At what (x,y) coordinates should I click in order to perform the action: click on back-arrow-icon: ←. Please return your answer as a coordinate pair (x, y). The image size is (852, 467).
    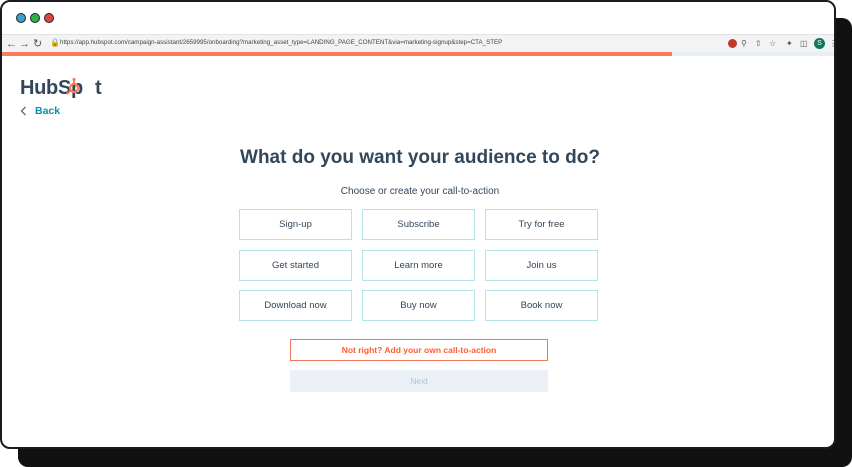
    Looking at the image, I should click on (11, 44).